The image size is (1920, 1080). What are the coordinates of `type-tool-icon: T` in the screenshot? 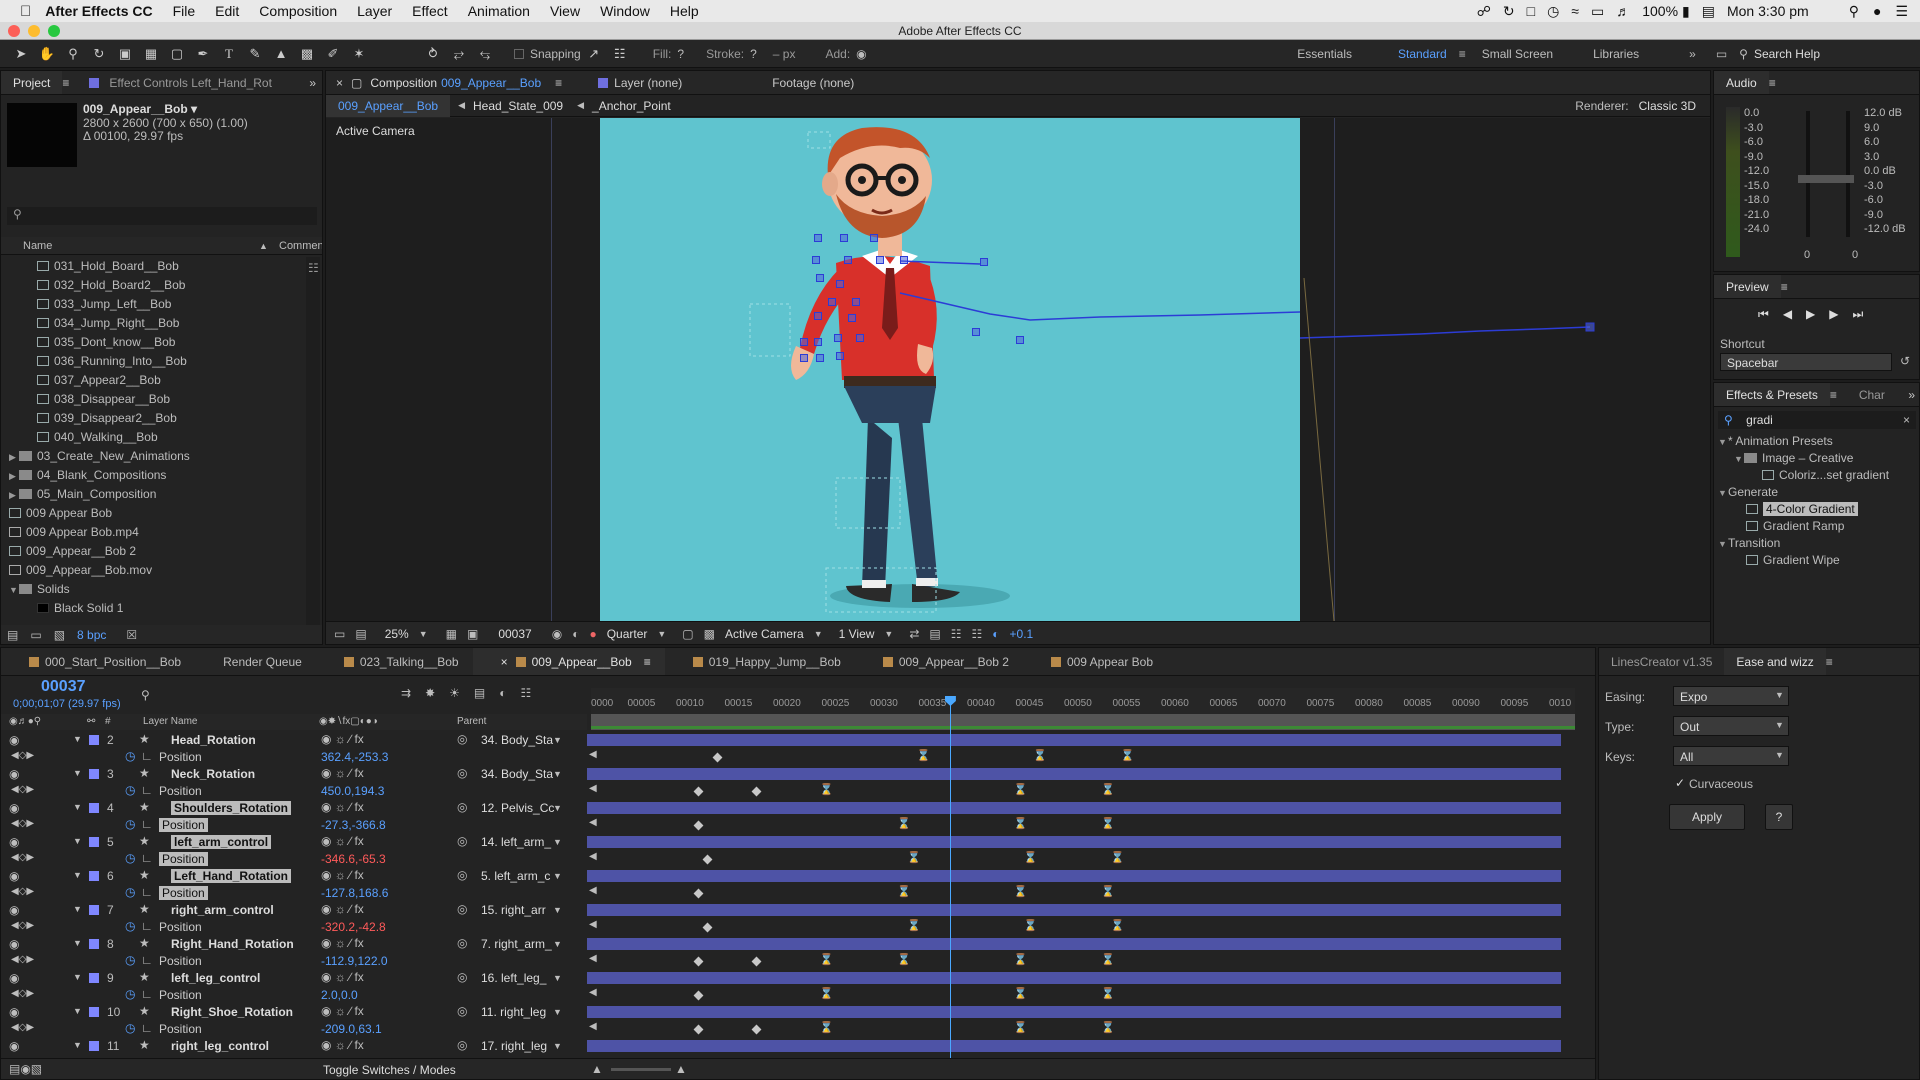 It's located at (229, 54).